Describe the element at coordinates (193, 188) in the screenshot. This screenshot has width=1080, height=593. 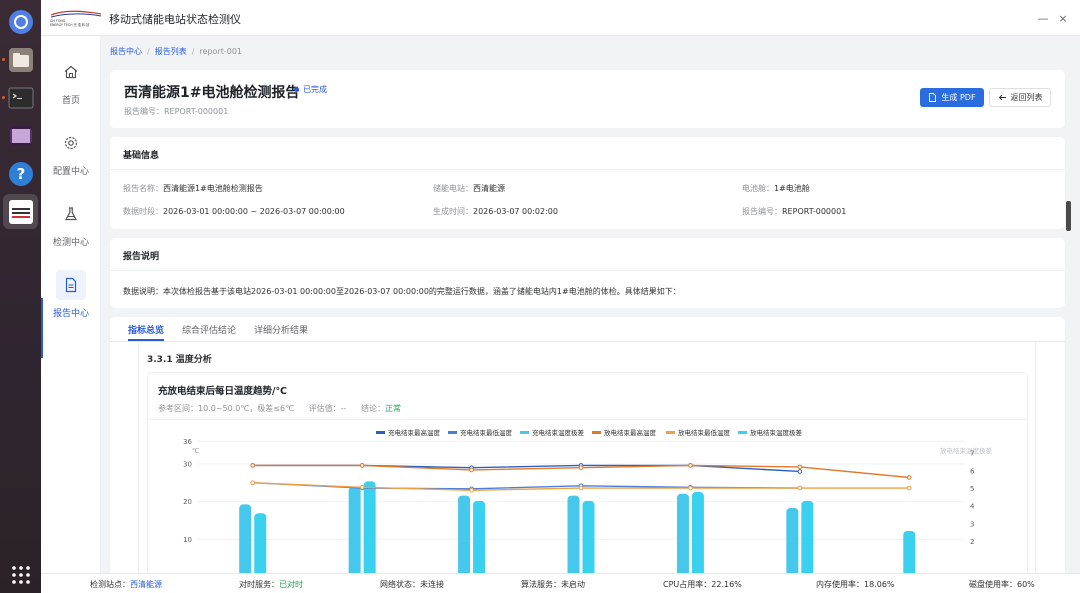
I see `field-report-name: 报告名称：西清能源1#电池舱检测报告` at that location.